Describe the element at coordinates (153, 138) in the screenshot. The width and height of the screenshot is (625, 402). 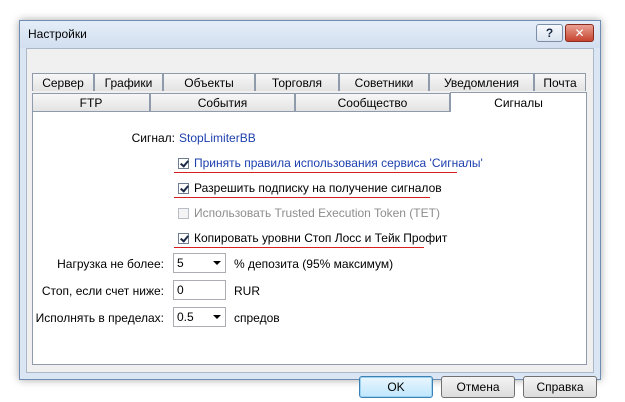
I see `signal-label: Сигнал:` at that location.